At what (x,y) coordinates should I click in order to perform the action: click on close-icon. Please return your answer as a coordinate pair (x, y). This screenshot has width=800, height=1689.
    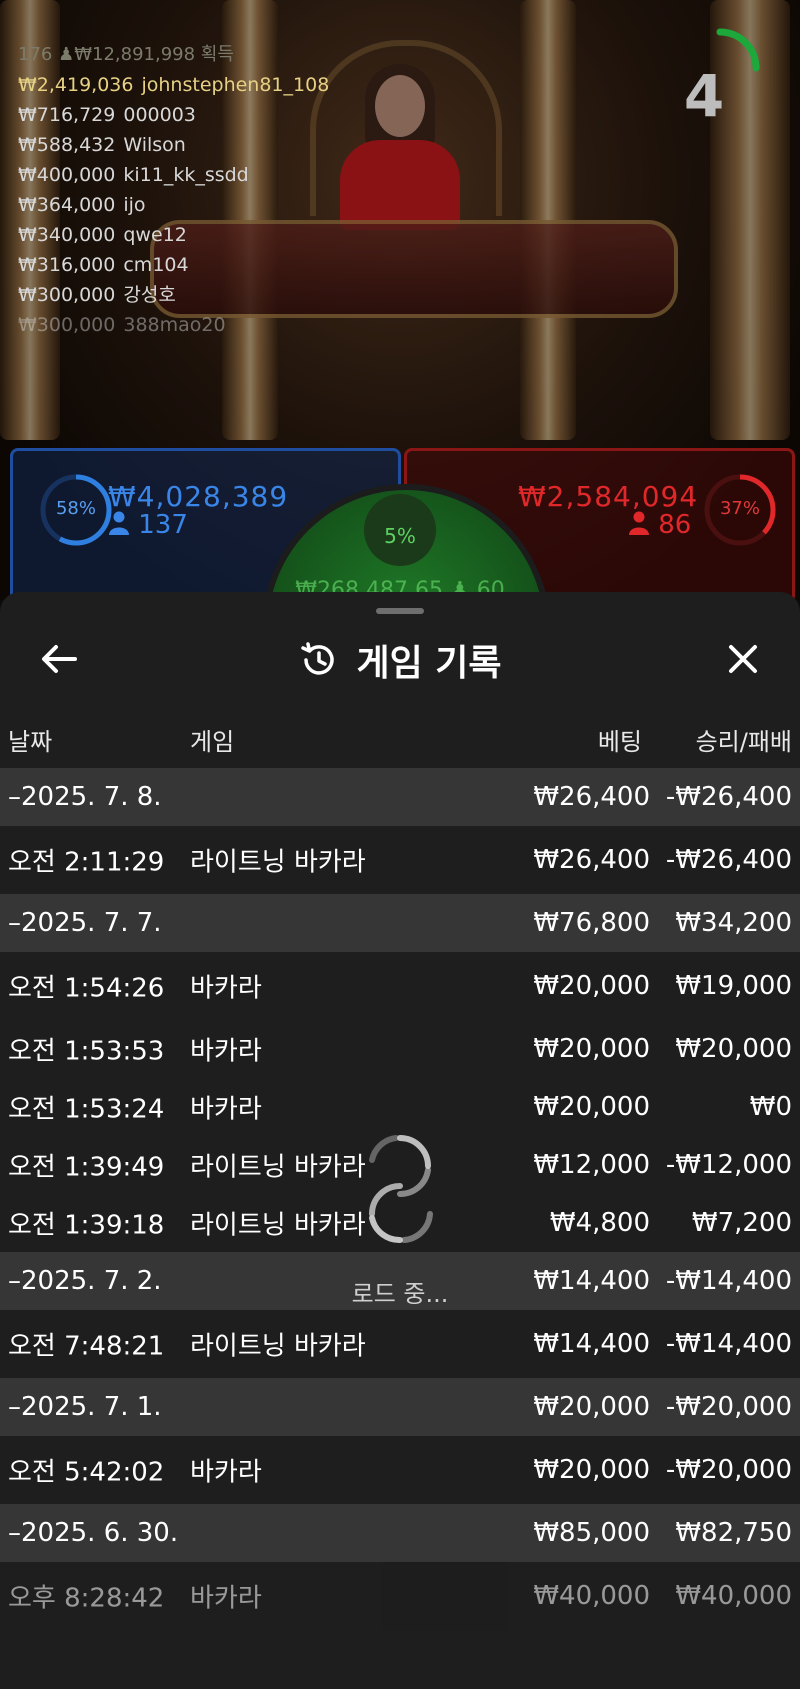
    Looking at the image, I should click on (743, 659).